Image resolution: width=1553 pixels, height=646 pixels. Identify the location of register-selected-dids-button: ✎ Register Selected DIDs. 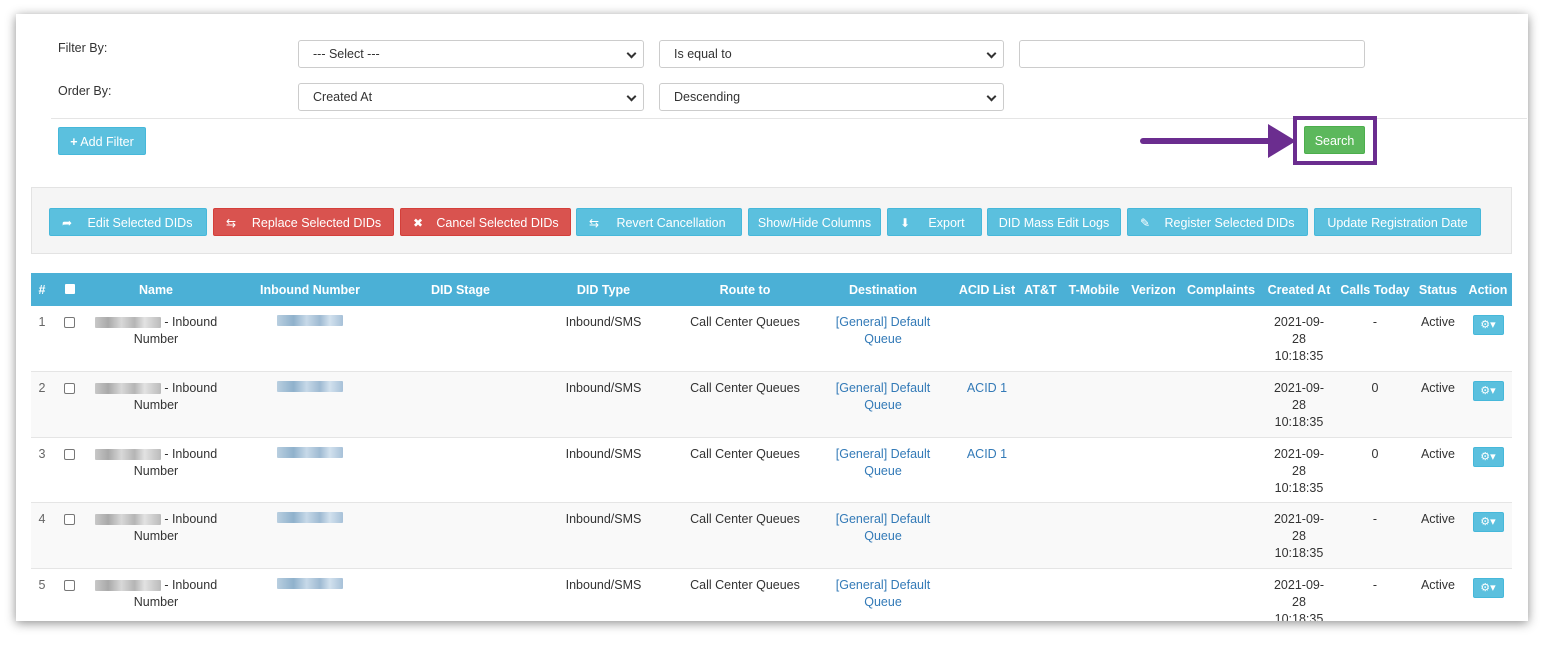
(1217, 222).